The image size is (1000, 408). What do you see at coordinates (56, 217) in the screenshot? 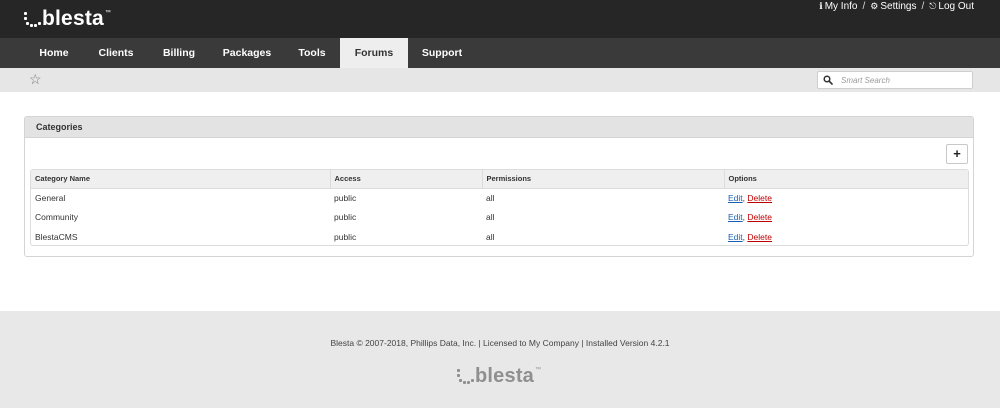
I see `category-name: Community` at bounding box center [56, 217].